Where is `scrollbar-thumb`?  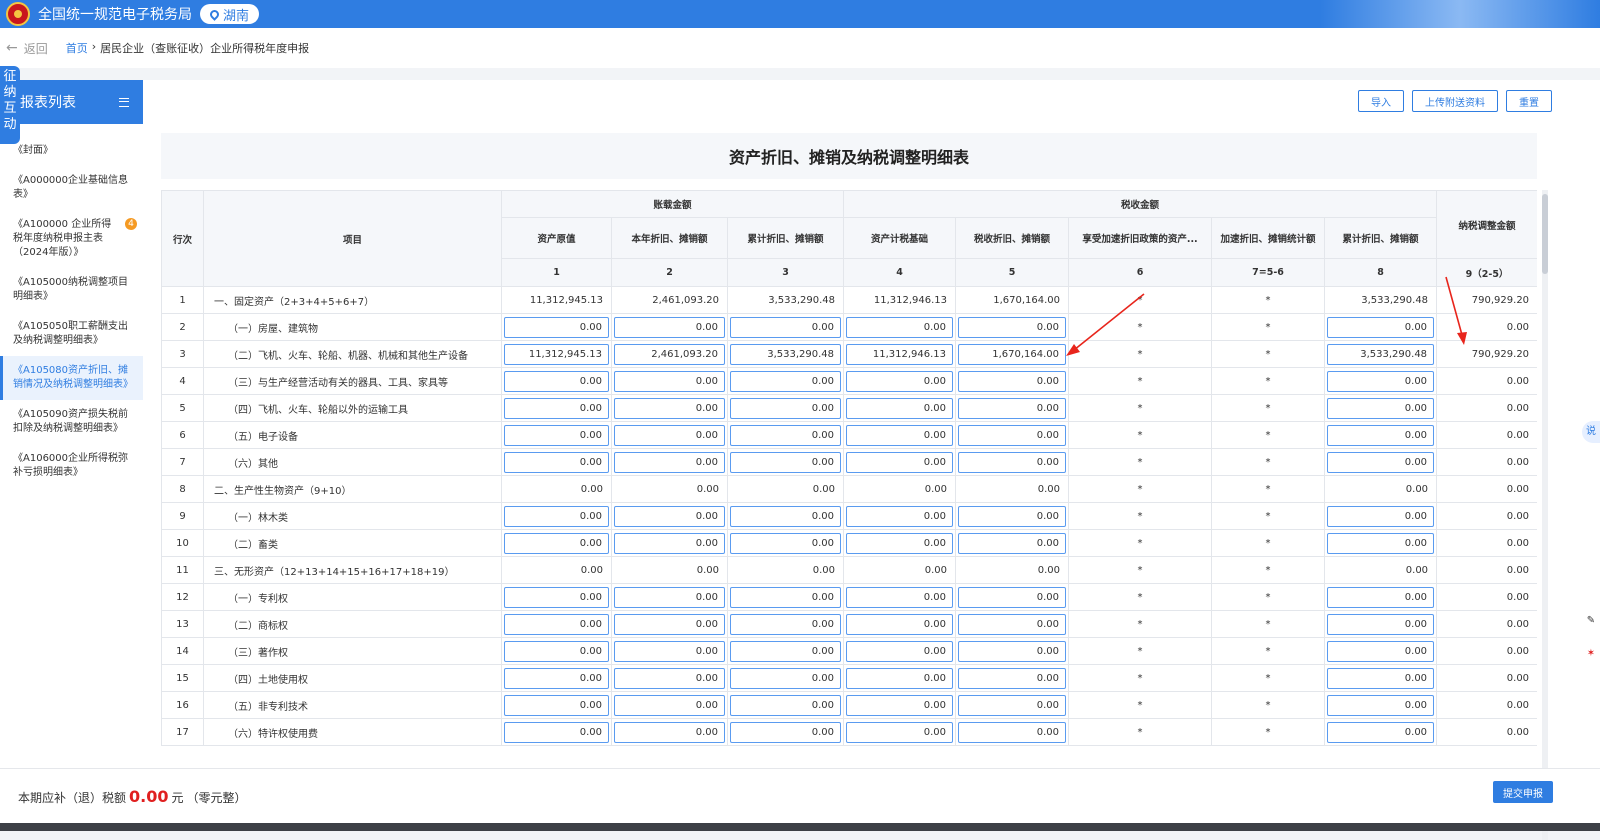
scrollbar-thumb is located at coordinates (1545, 234).